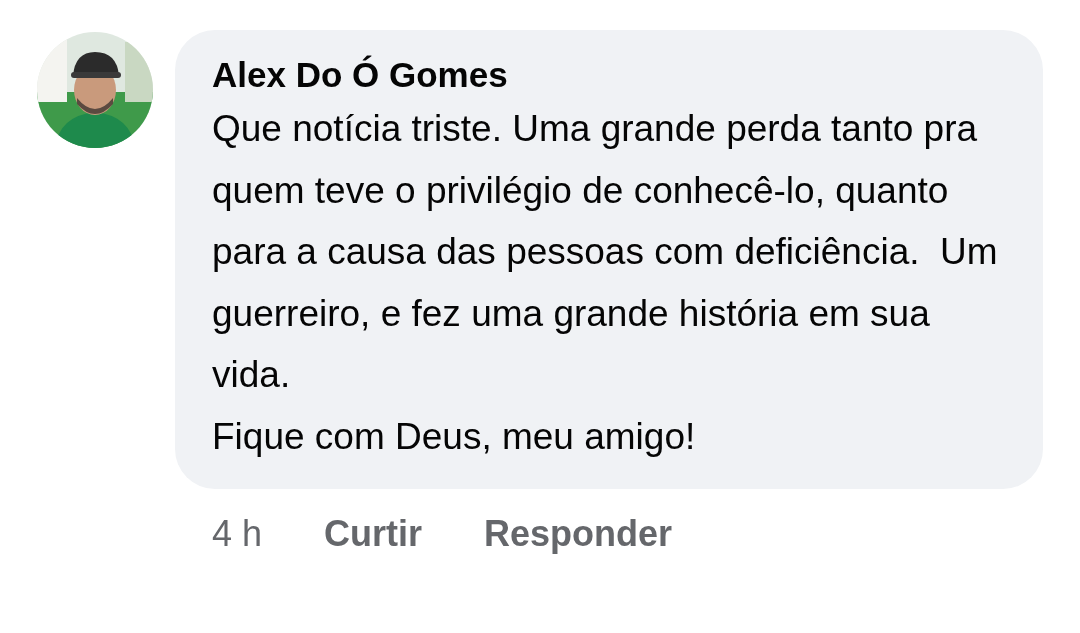  I want to click on reply-link: Responder, so click(578, 534).